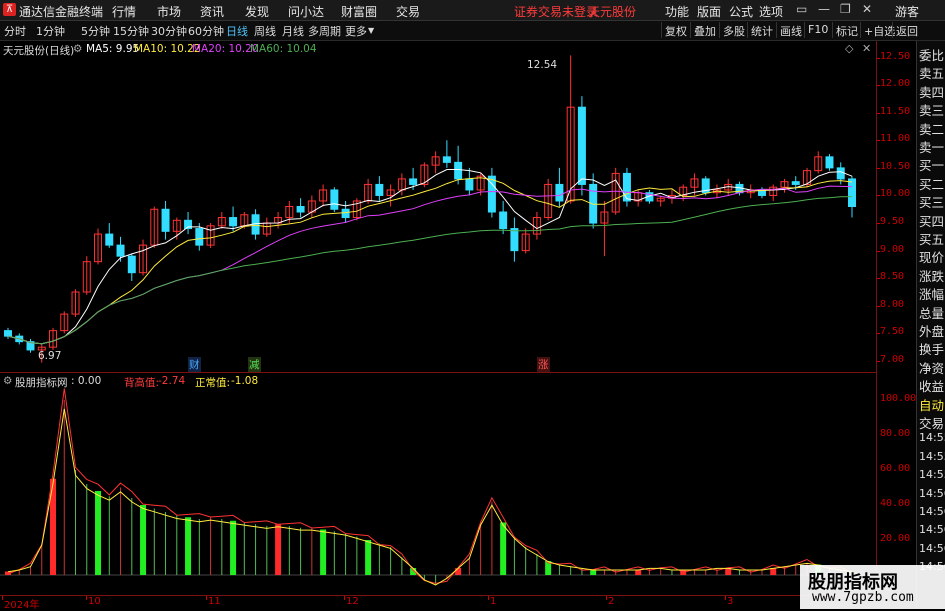 This screenshot has height=611, width=945. What do you see at coordinates (709, 11) in the screenshot?
I see `menu-item-layout: 版面` at bounding box center [709, 11].